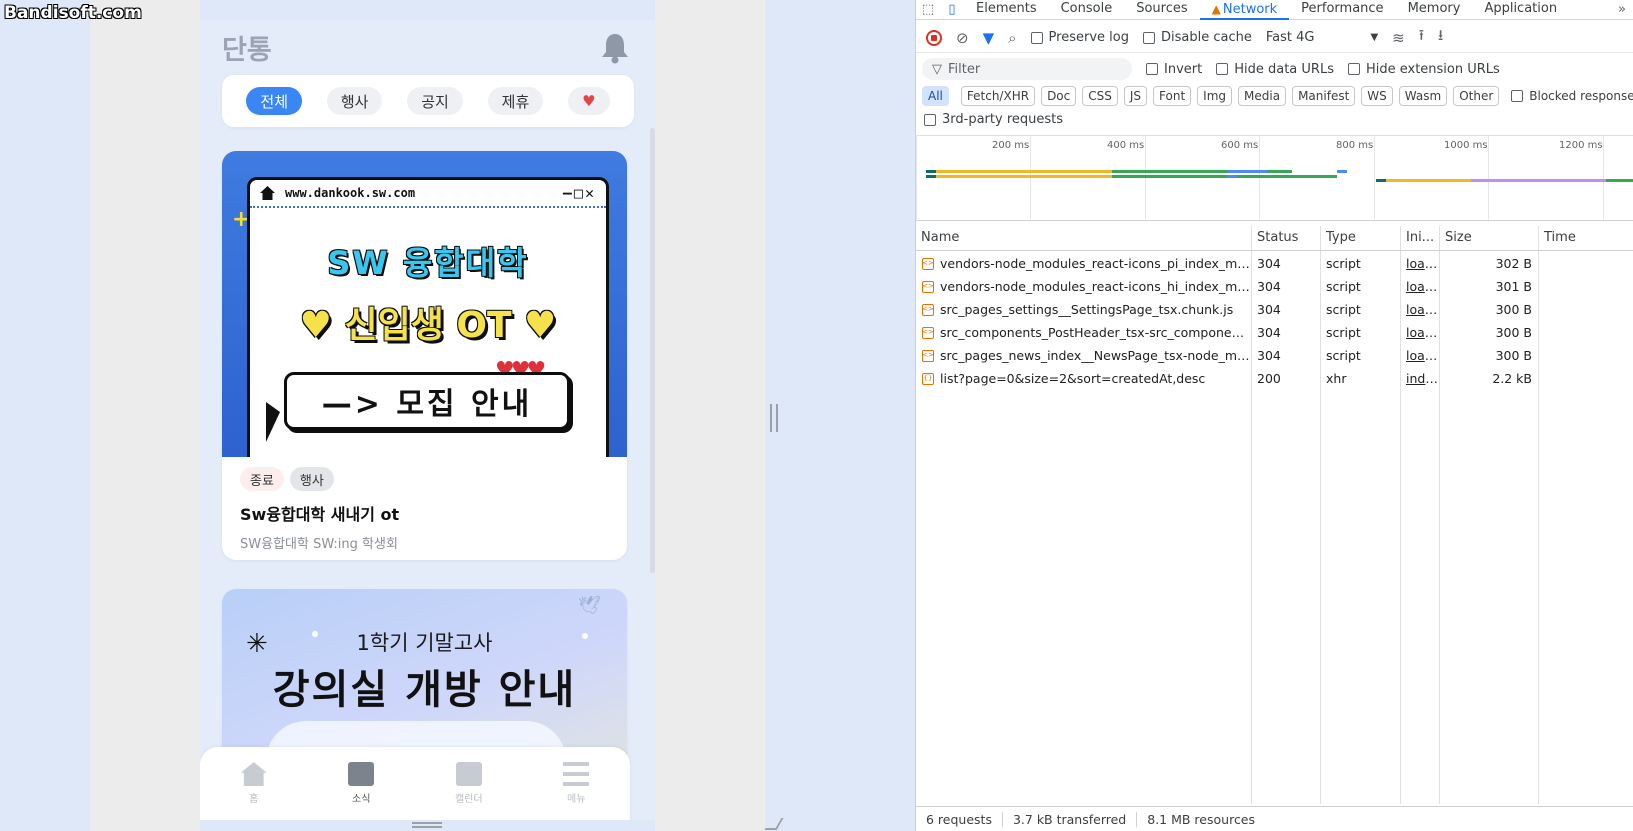 This screenshot has height=831, width=1633. I want to click on type-filter-ws: WS, so click(1377, 96).